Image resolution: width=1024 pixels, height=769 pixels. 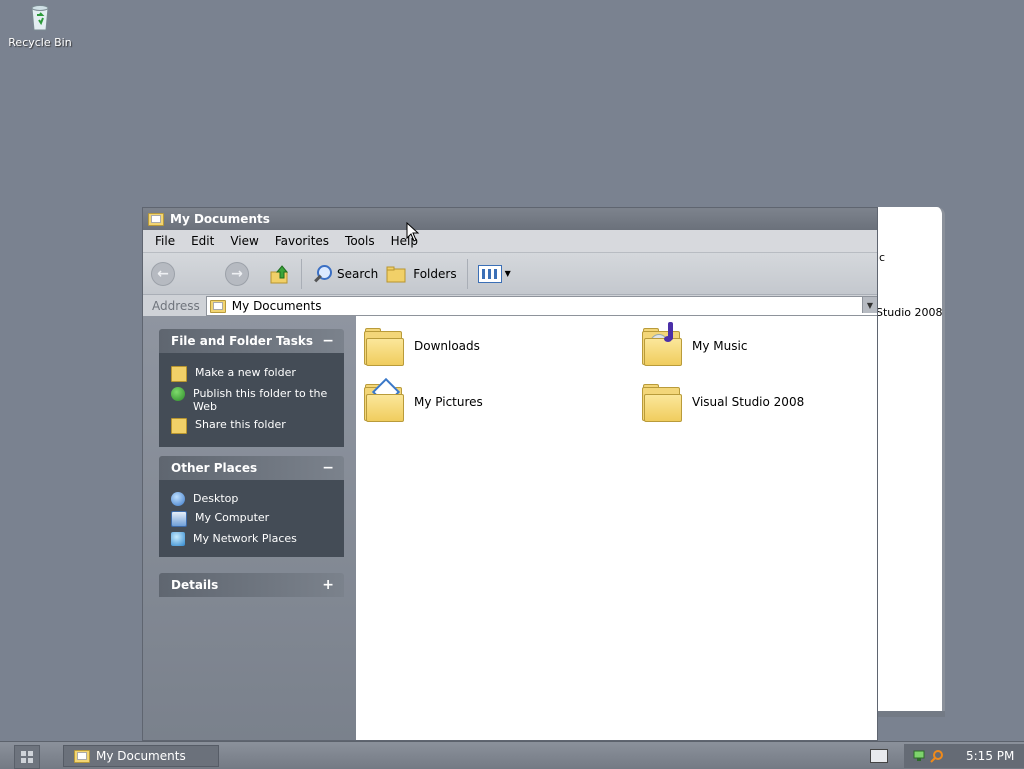 I want to click on network-tray-icon, so click(x=919, y=756).